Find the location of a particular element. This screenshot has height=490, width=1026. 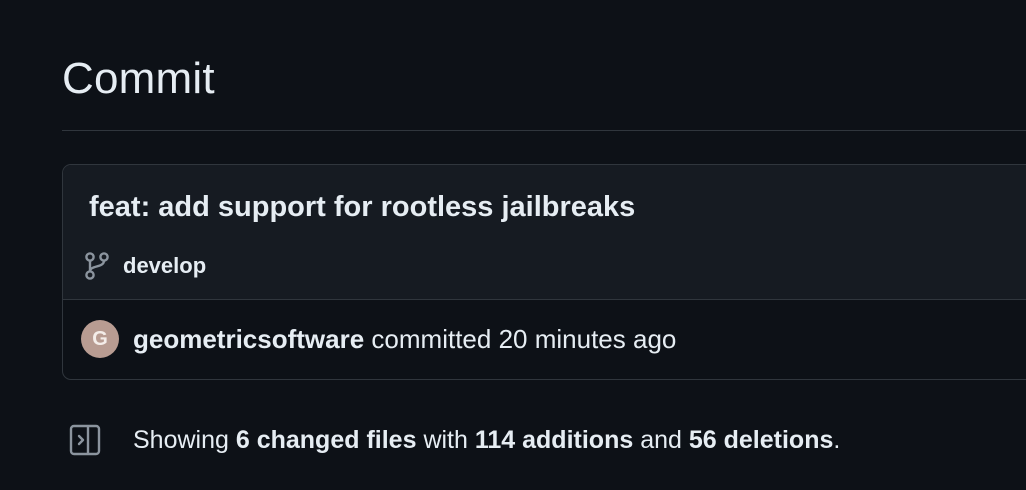

branch-name-link: develop is located at coordinates (164, 266).